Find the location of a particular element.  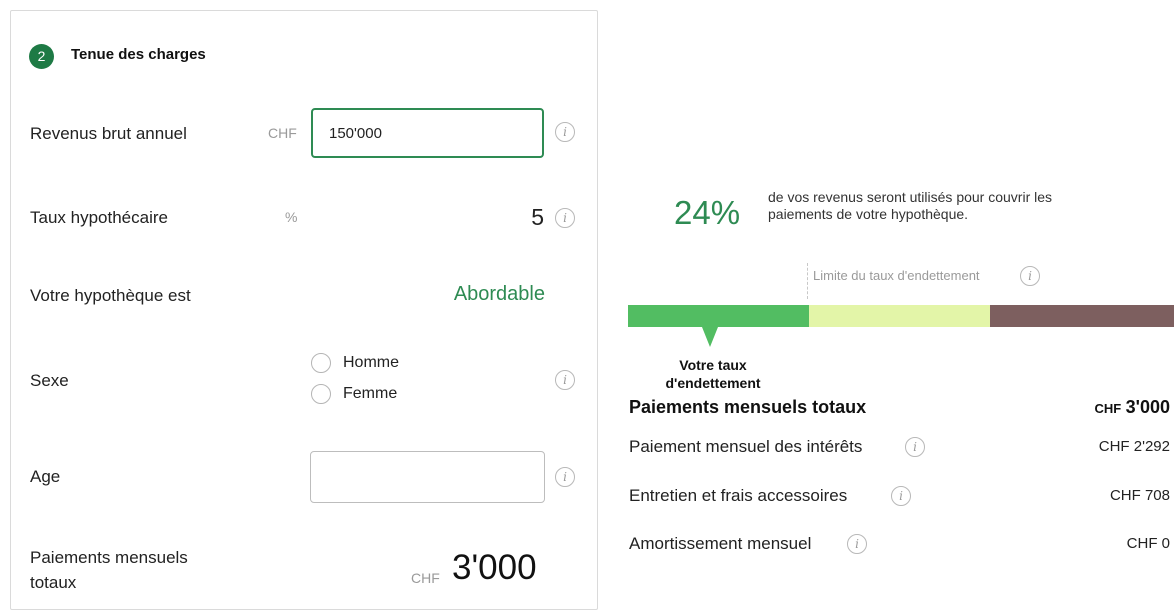

rate-value: 5 is located at coordinates (527, 217).